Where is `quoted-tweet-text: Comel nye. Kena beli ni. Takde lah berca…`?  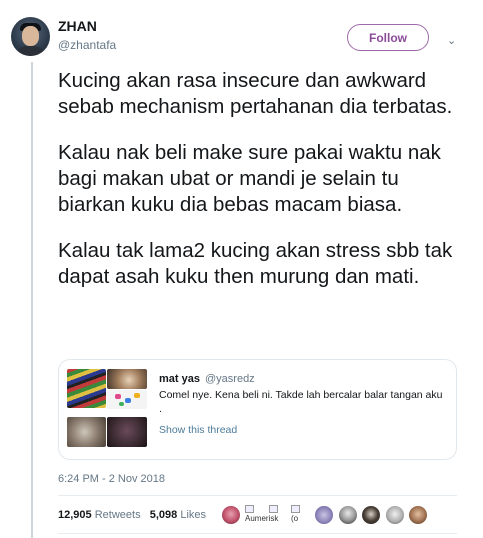
quoted-tweet-text: Comel nye. Kena beli ni. Takde lah berca… is located at coordinates (301, 402).